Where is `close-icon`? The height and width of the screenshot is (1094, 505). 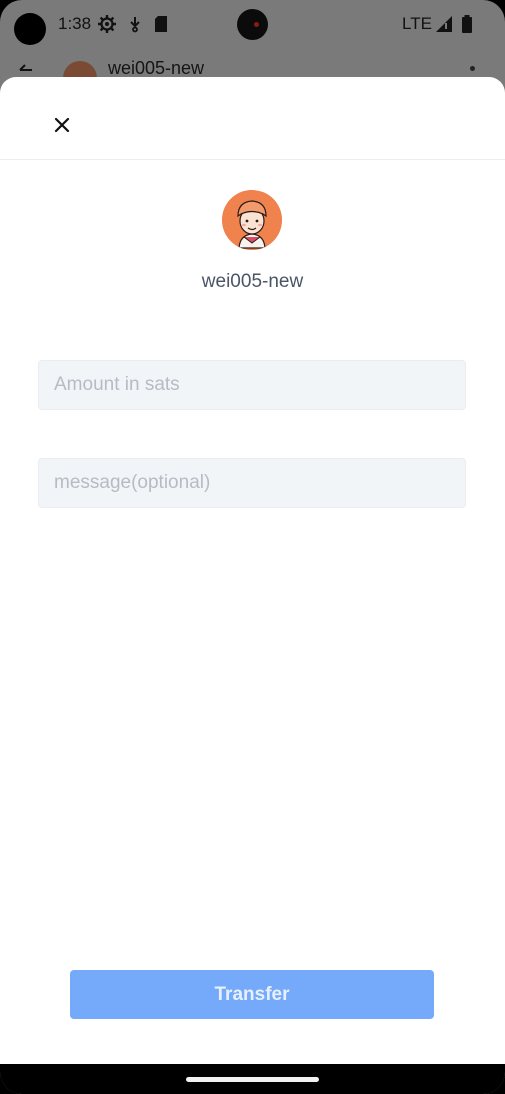 close-icon is located at coordinates (62, 125).